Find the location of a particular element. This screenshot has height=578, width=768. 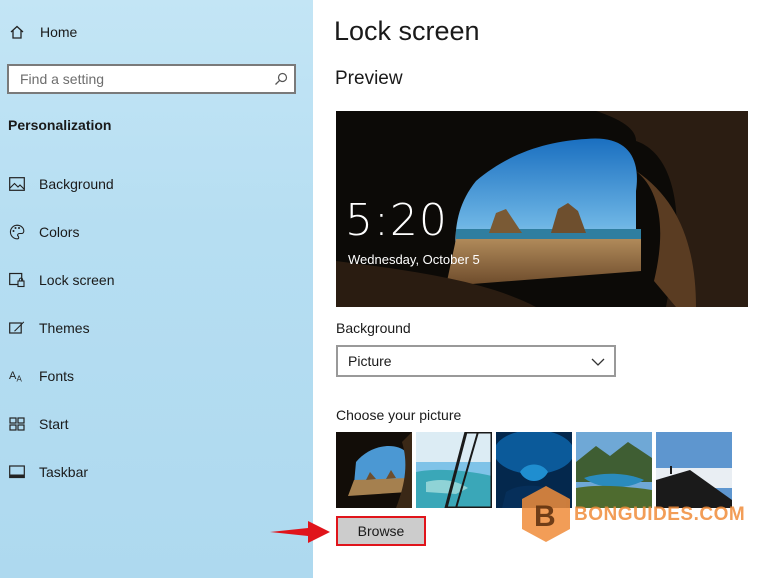

background-label: Background is located at coordinates (373, 328).